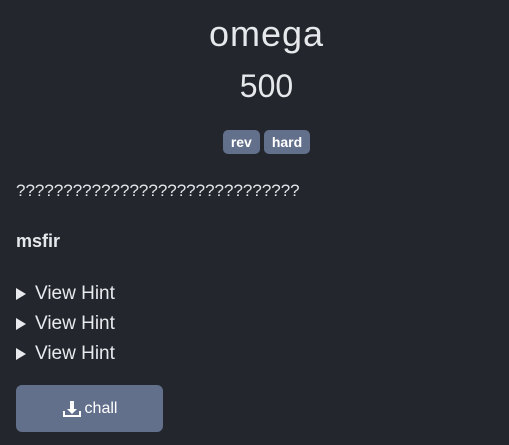 Image resolution: width=509 pixels, height=445 pixels. I want to click on download-icon, so click(71, 408).